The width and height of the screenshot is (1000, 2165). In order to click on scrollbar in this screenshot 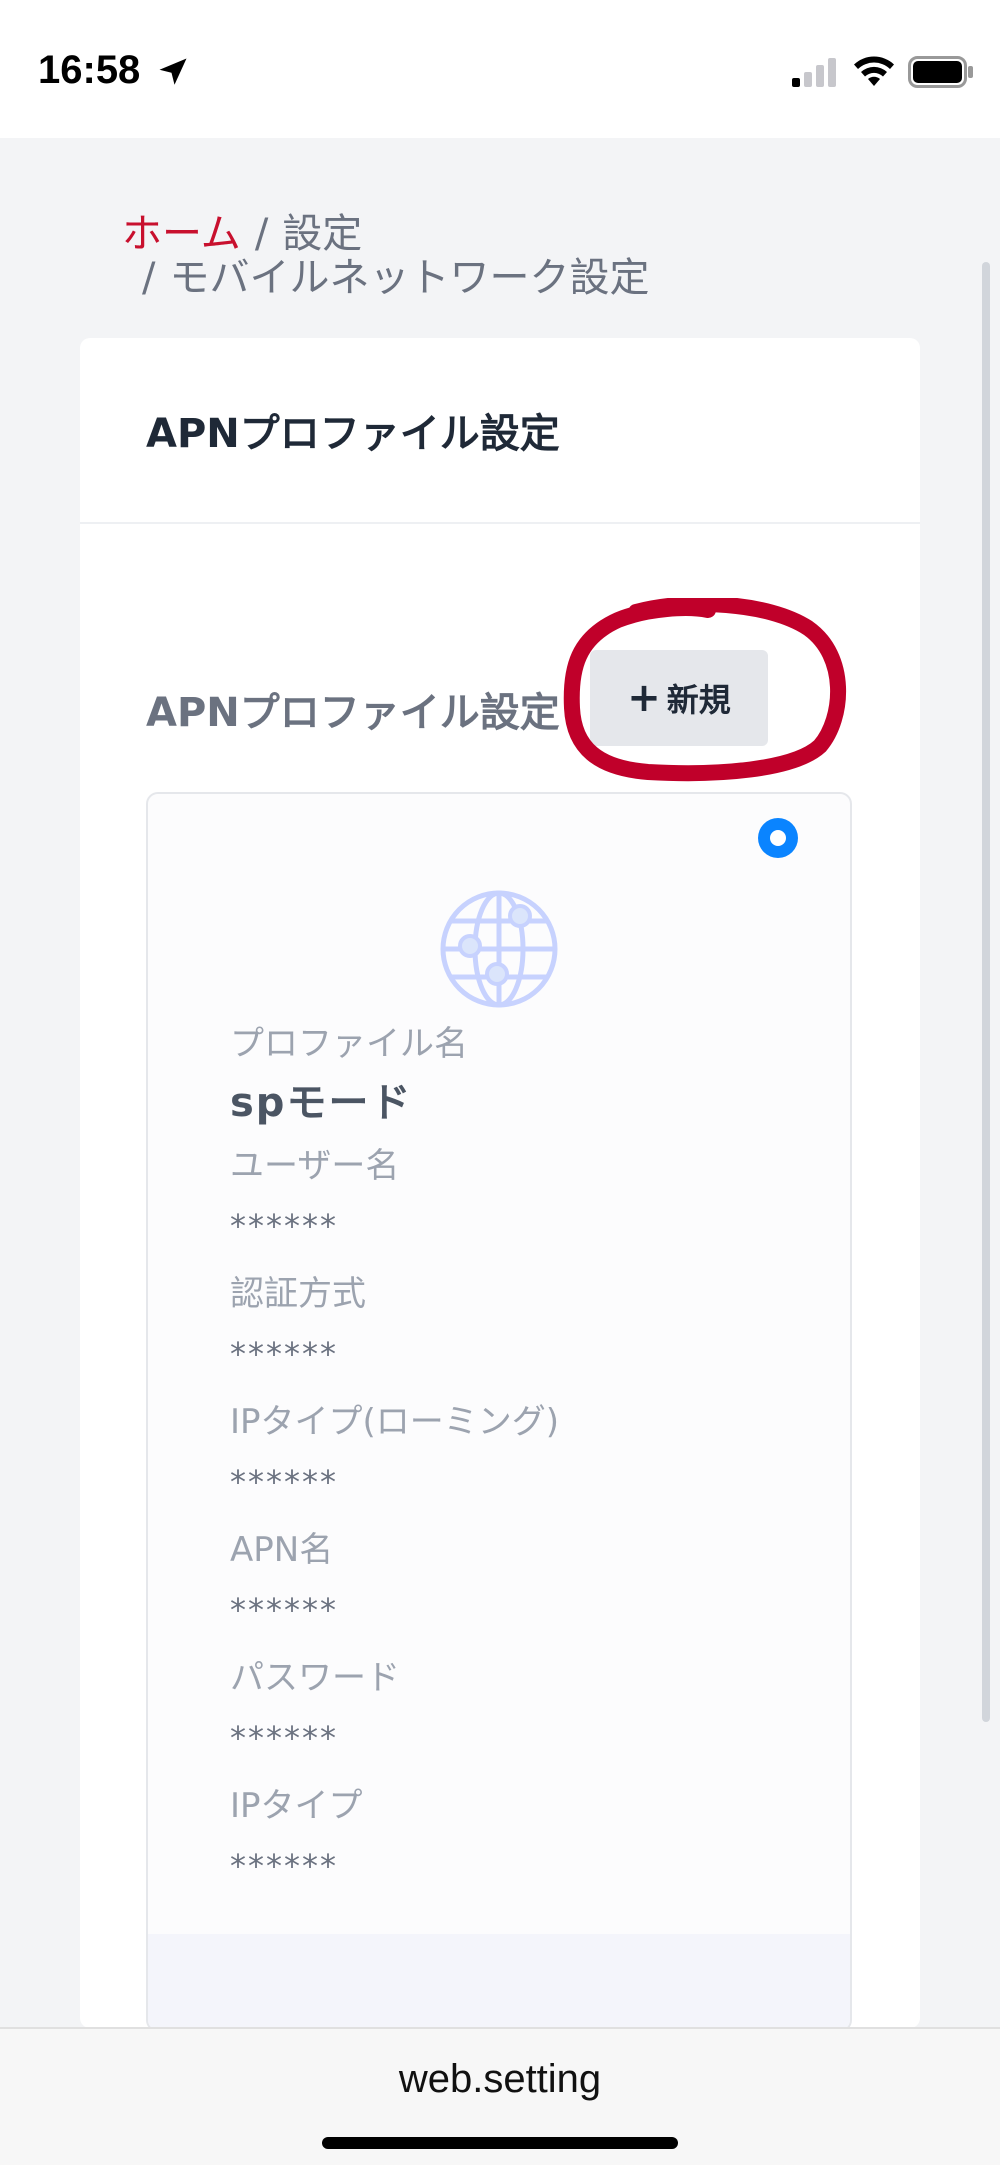, I will do `click(986, 992)`.